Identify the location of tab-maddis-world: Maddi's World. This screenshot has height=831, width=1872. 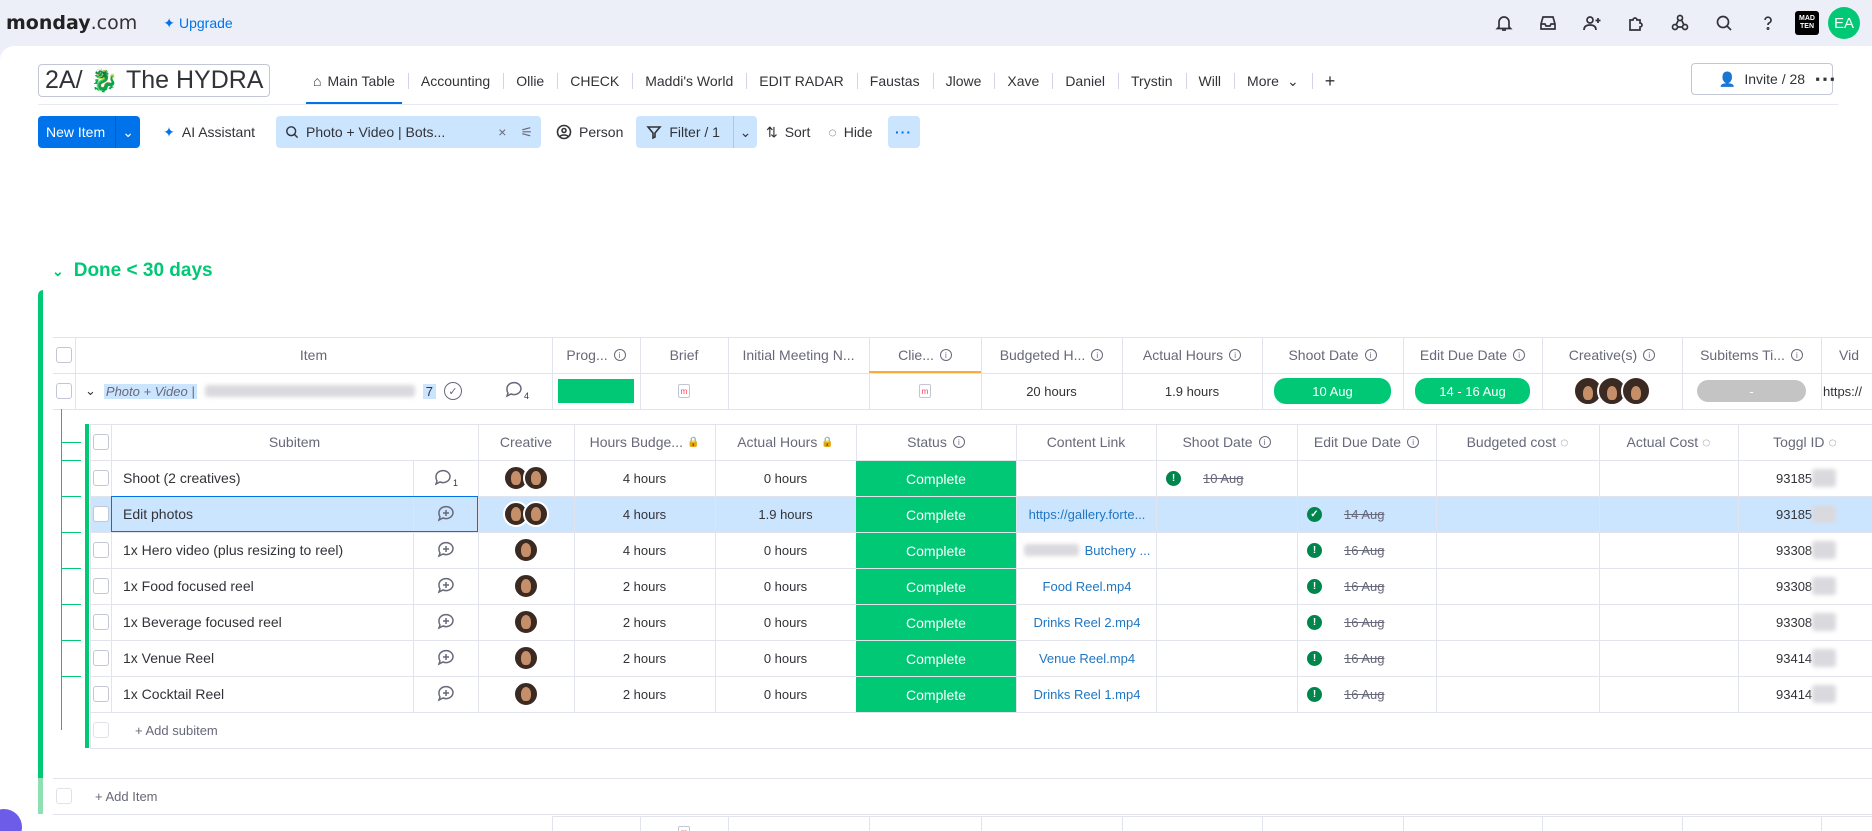
(689, 81).